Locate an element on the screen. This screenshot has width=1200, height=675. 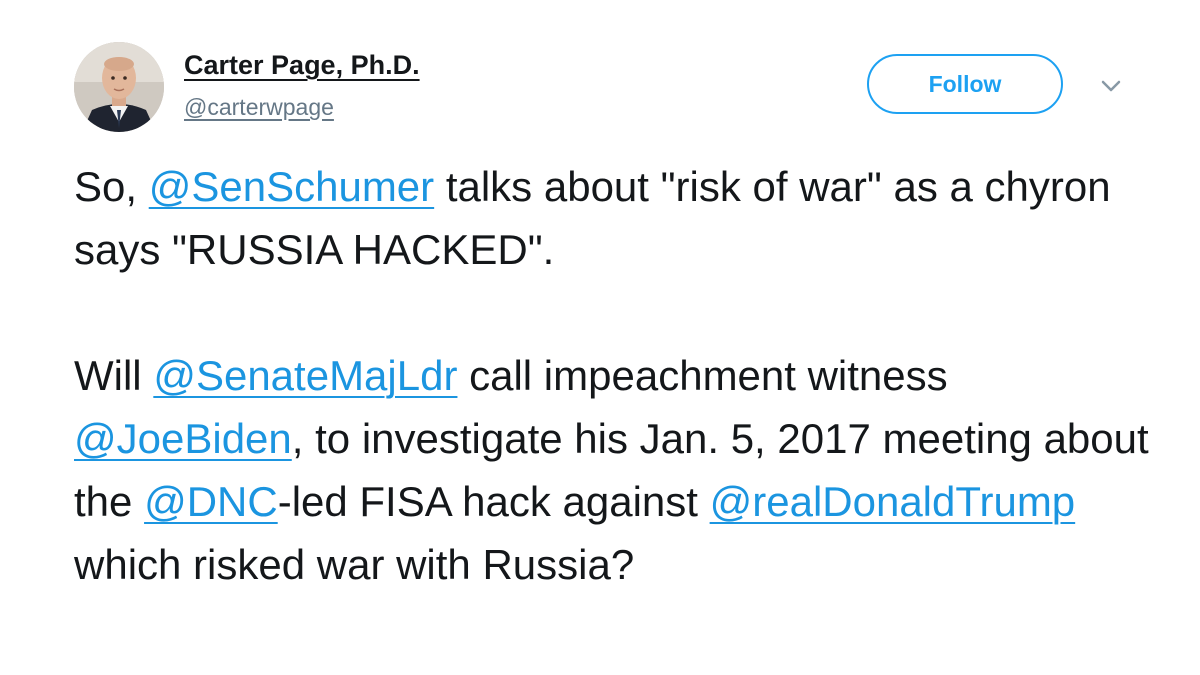
author-avatar is located at coordinates (119, 87).